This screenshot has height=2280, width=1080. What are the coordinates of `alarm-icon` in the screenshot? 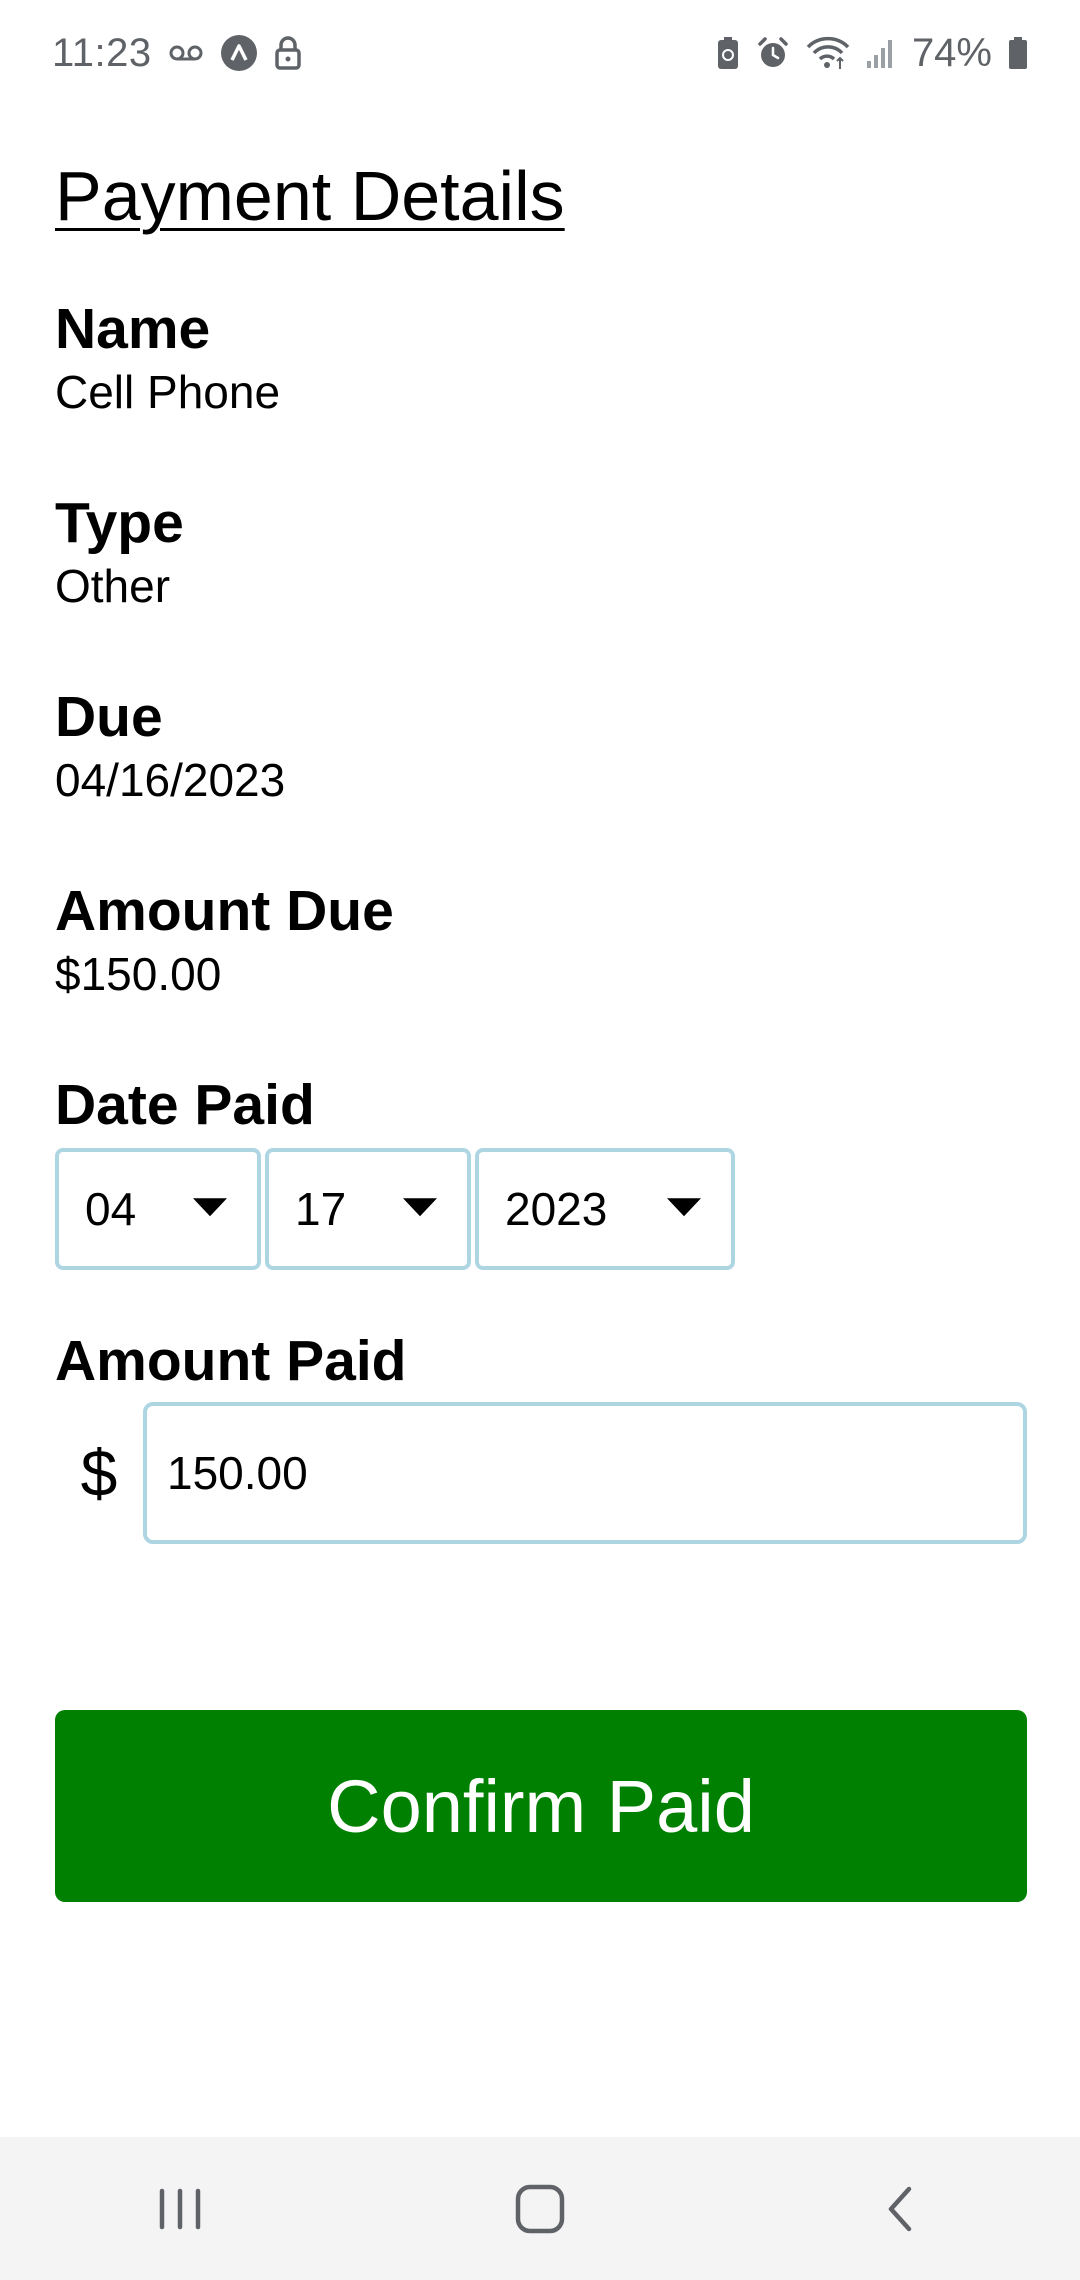 It's located at (773, 53).